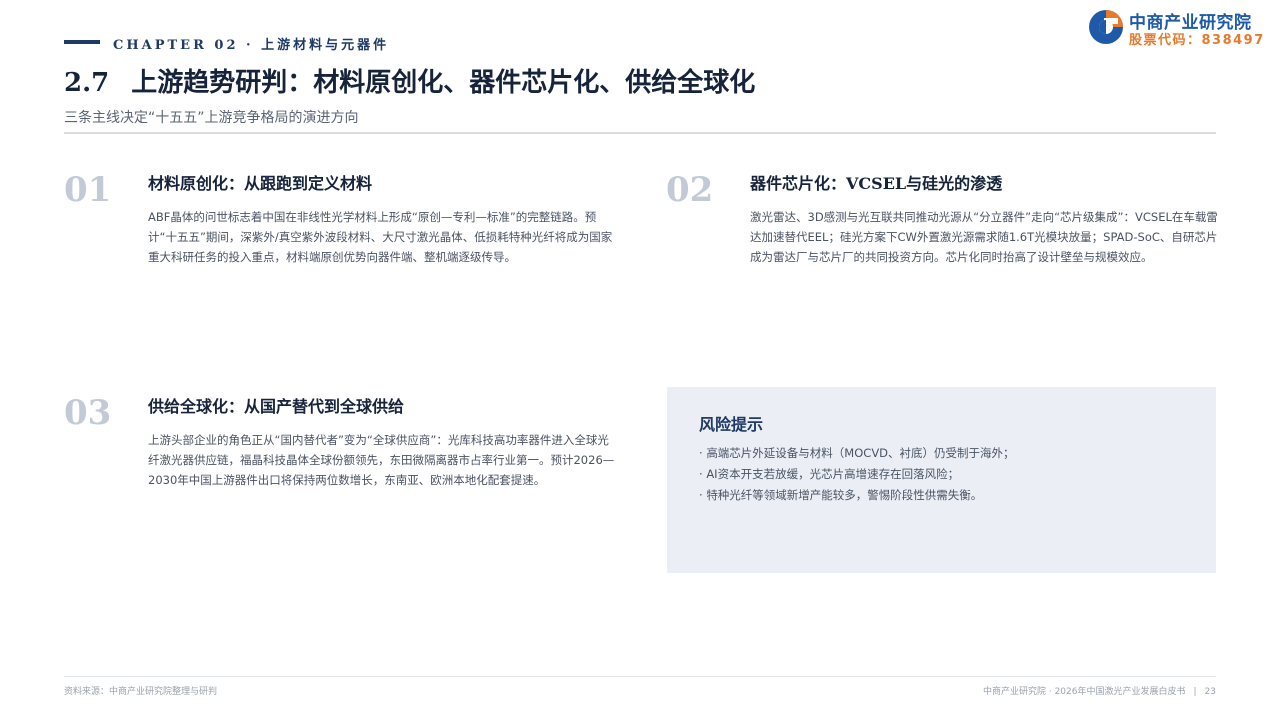  Describe the element at coordinates (141, 692) in the screenshot. I see `source-note: 资料来源：中商产业研究院整理与研判` at that location.